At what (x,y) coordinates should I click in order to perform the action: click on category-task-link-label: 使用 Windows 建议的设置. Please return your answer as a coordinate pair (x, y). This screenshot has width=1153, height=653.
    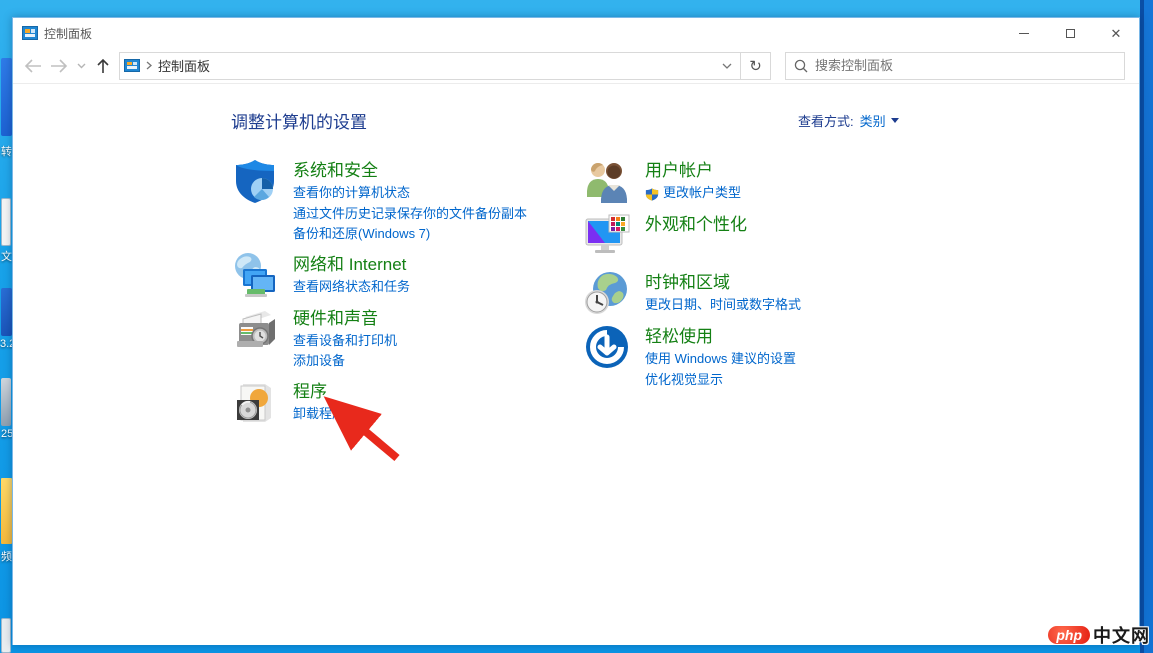
    Looking at the image, I should click on (720, 358).